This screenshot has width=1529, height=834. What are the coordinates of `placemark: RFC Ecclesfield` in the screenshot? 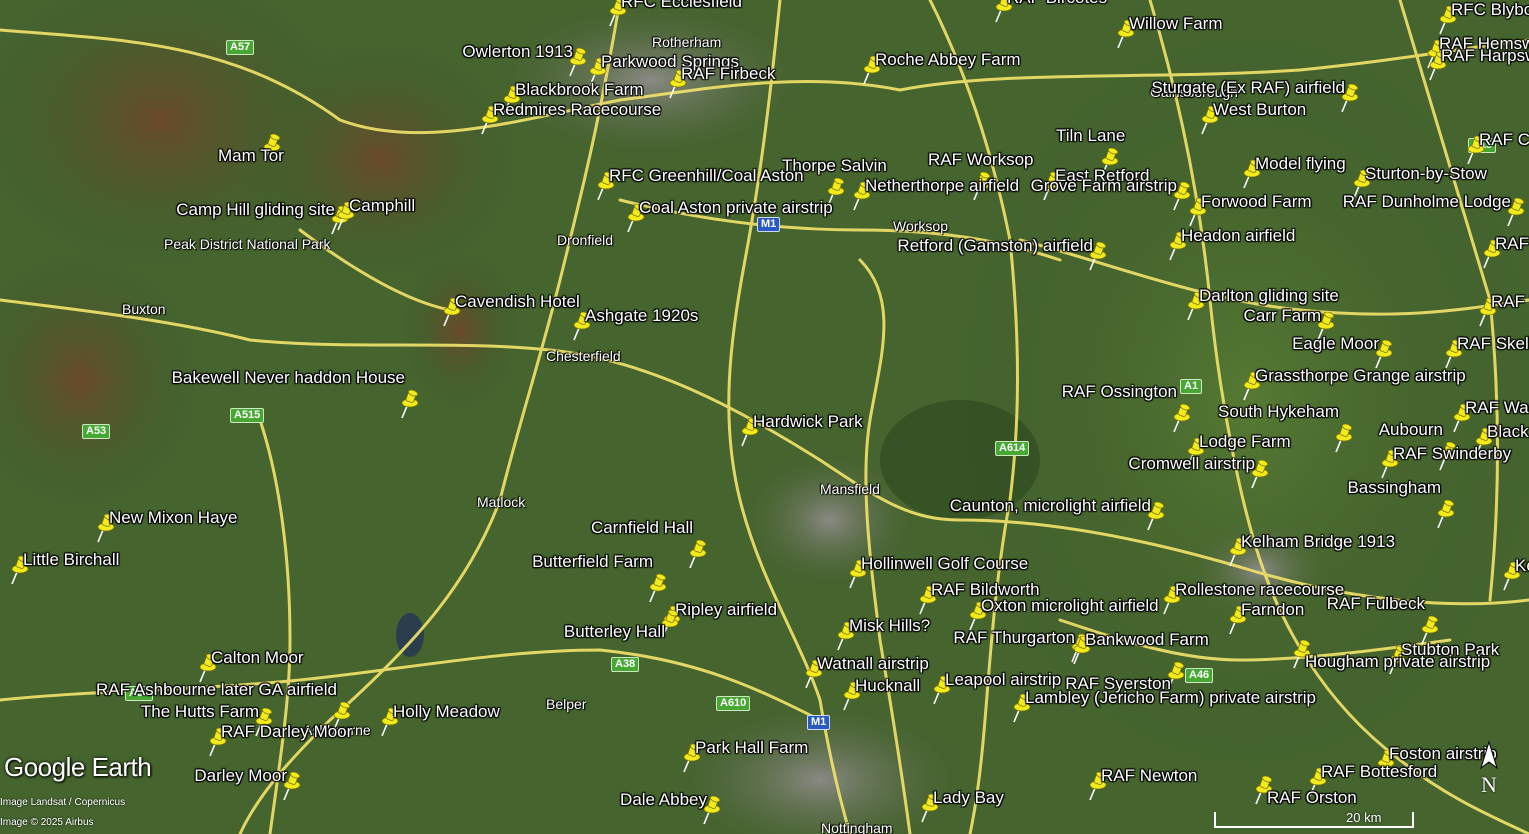 It's located at (673, 14).